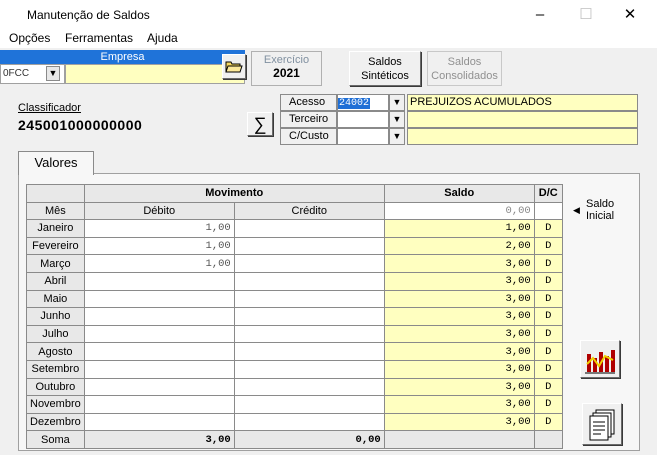  What do you see at coordinates (56, 163) in the screenshot?
I see `tab-valores: Valores` at bounding box center [56, 163].